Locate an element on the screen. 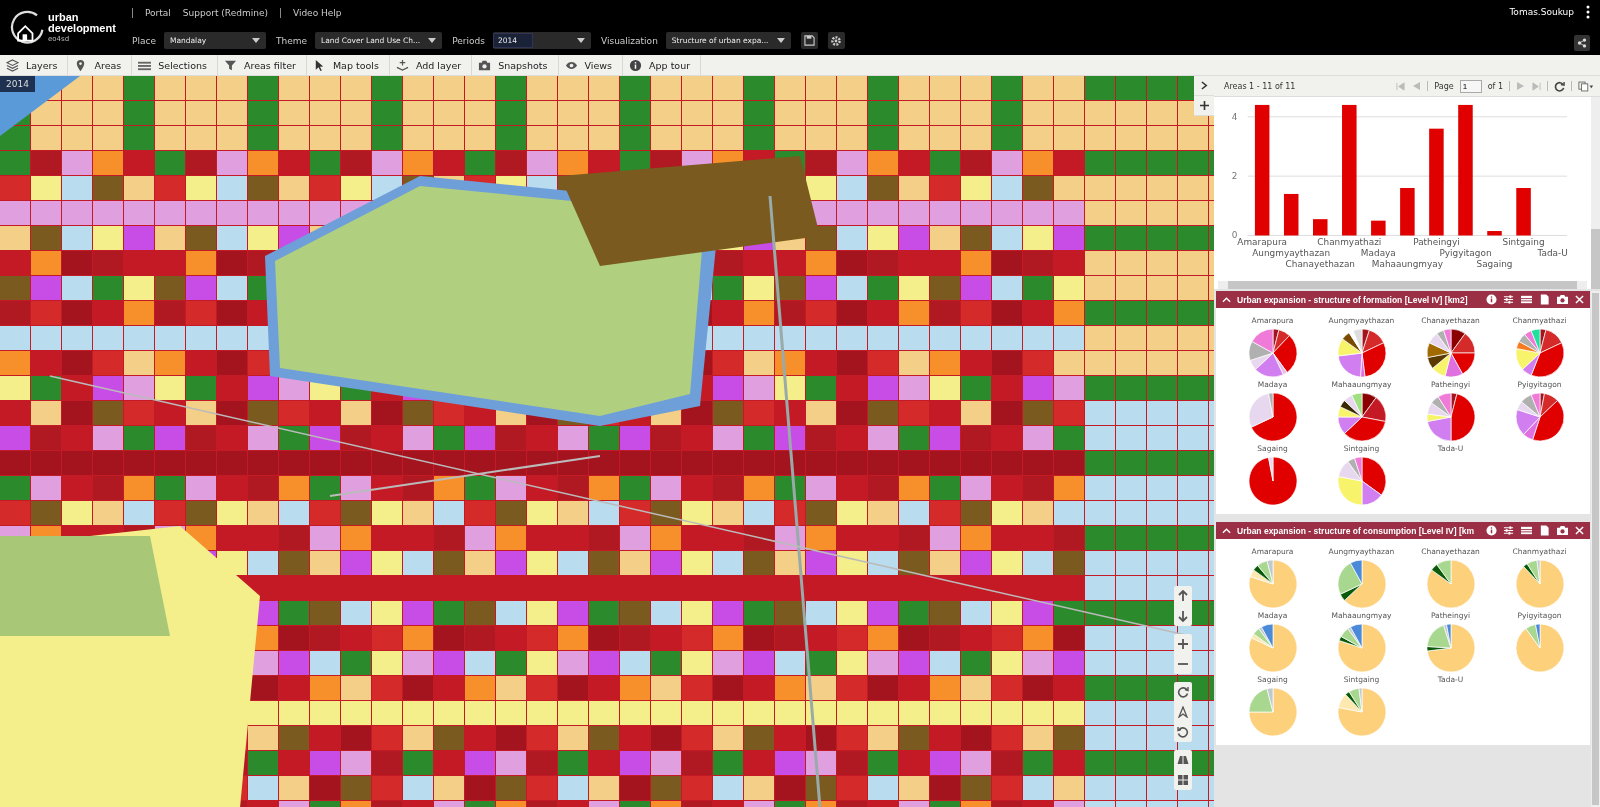 Image resolution: width=1600 pixels, height=807 pixels. page-total: of 1 is located at coordinates (1495, 86).